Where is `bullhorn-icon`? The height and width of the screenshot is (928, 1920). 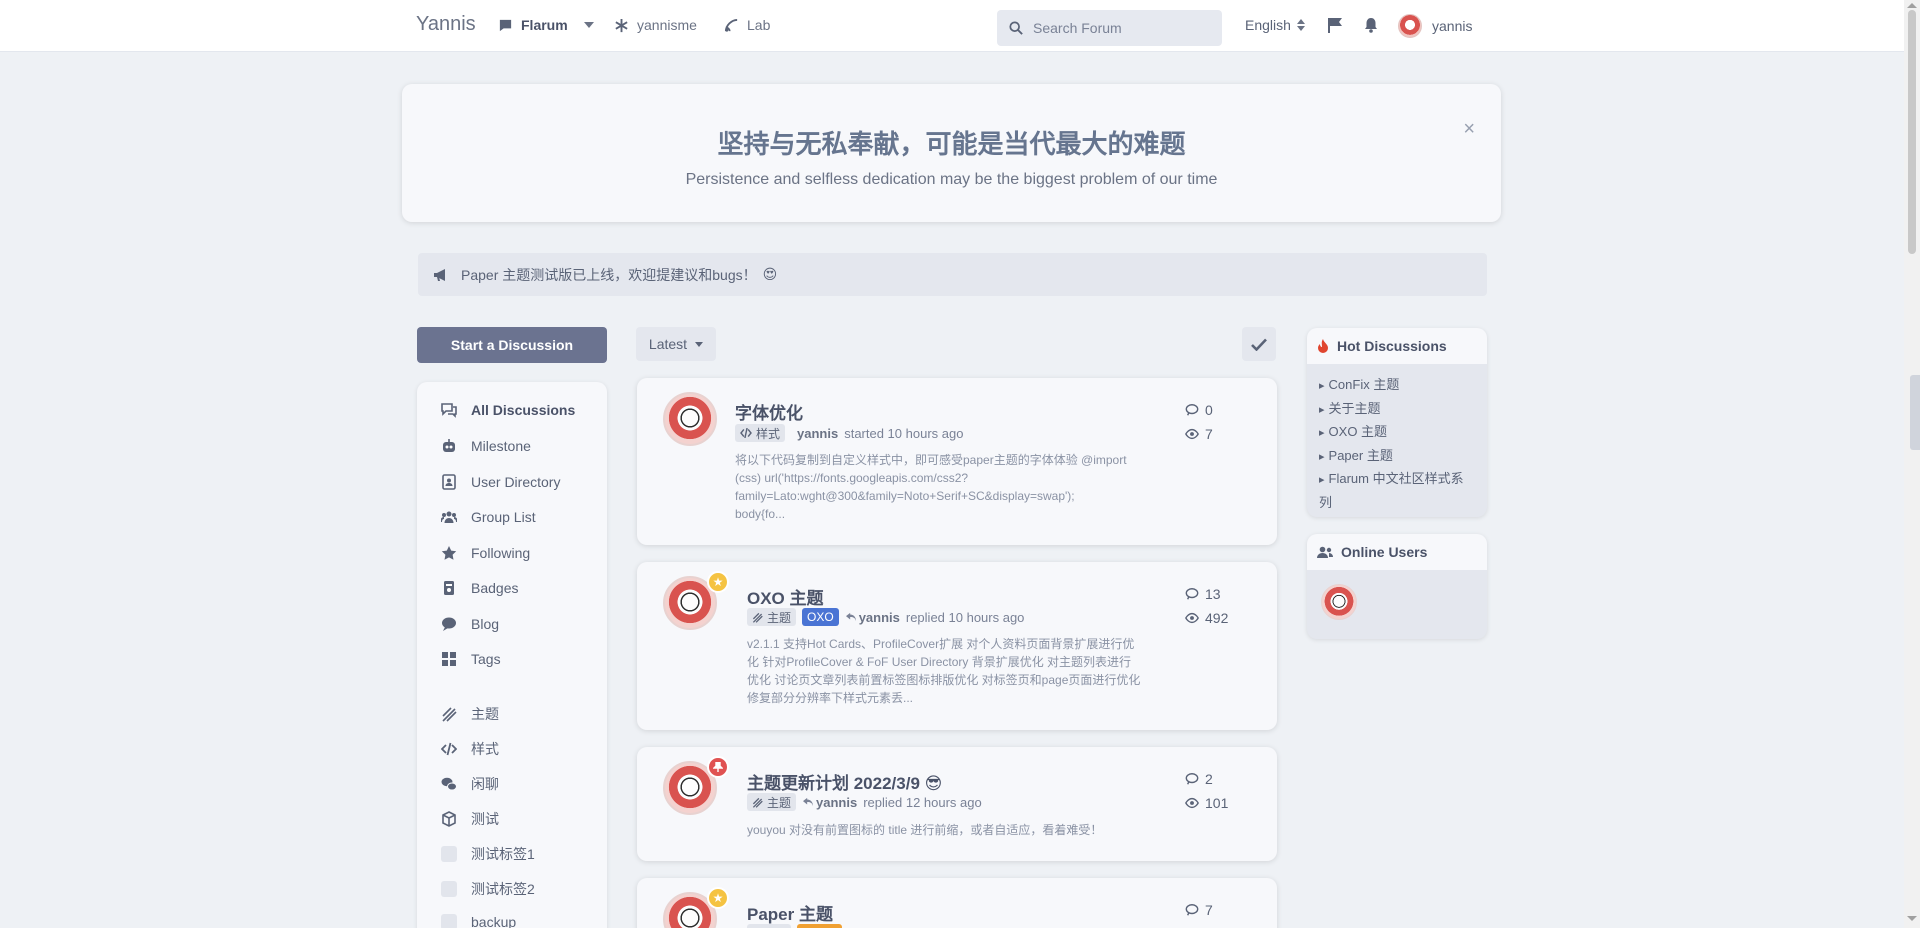 bullhorn-icon is located at coordinates (439, 274).